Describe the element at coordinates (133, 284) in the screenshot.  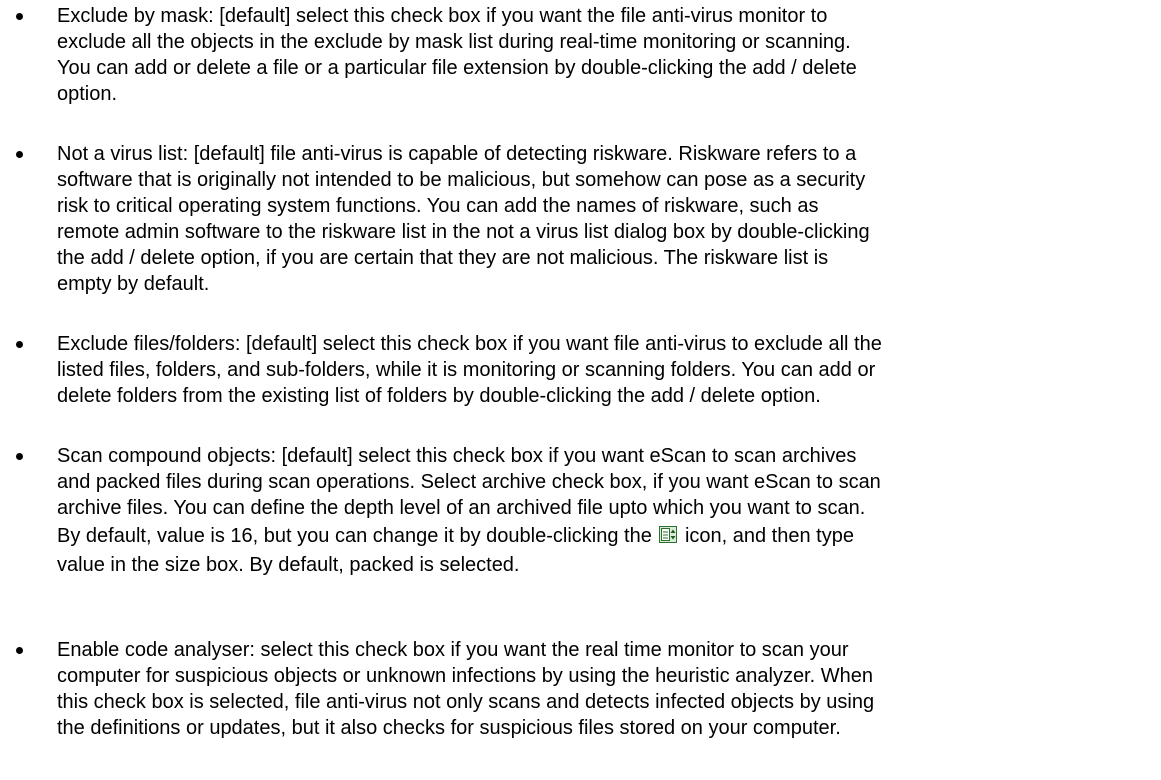
I see `text-line: empty by default.` at that location.